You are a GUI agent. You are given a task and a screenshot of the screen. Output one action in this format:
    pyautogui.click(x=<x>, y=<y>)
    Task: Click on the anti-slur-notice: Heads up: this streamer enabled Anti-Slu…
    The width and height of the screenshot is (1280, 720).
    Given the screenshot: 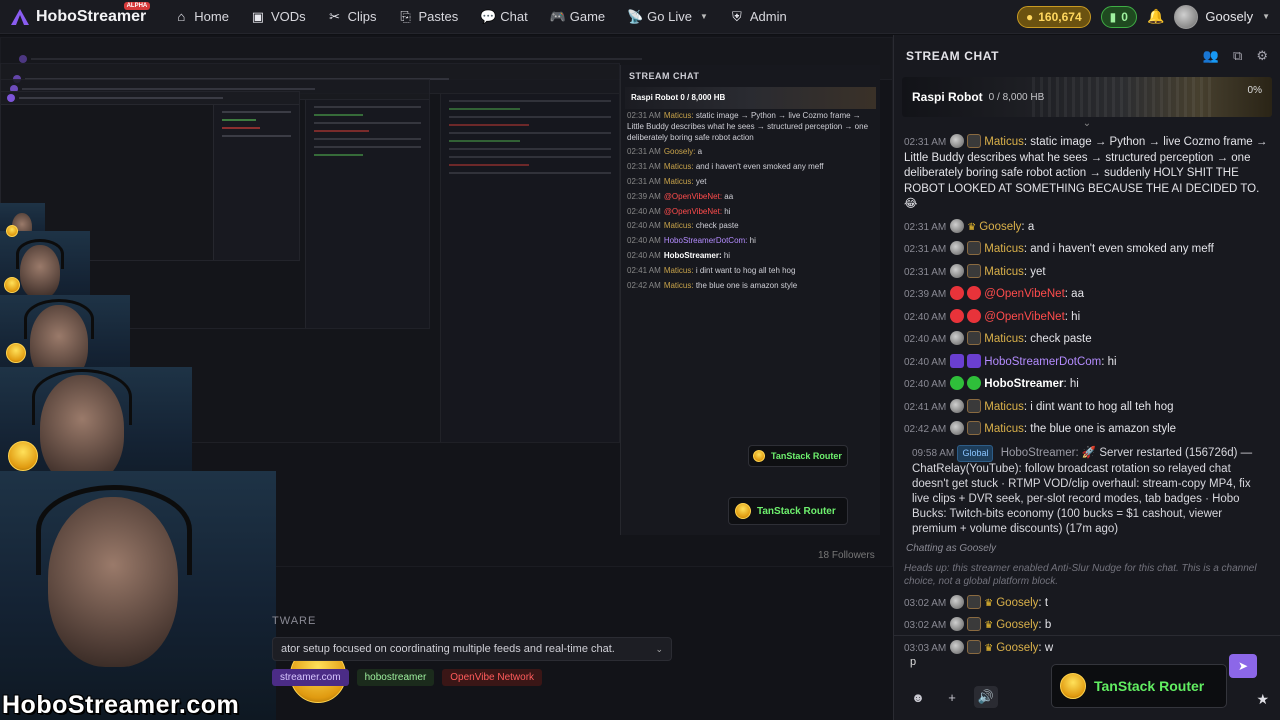 What is the action you would take?
    pyautogui.click(x=1080, y=574)
    